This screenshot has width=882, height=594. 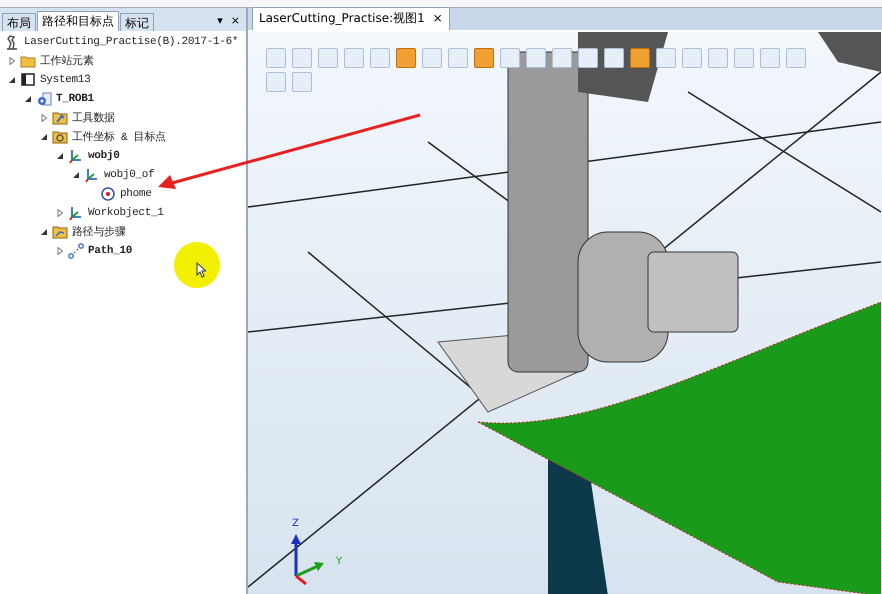 I want to click on tree-item: 路径与步骤, so click(x=99, y=231).